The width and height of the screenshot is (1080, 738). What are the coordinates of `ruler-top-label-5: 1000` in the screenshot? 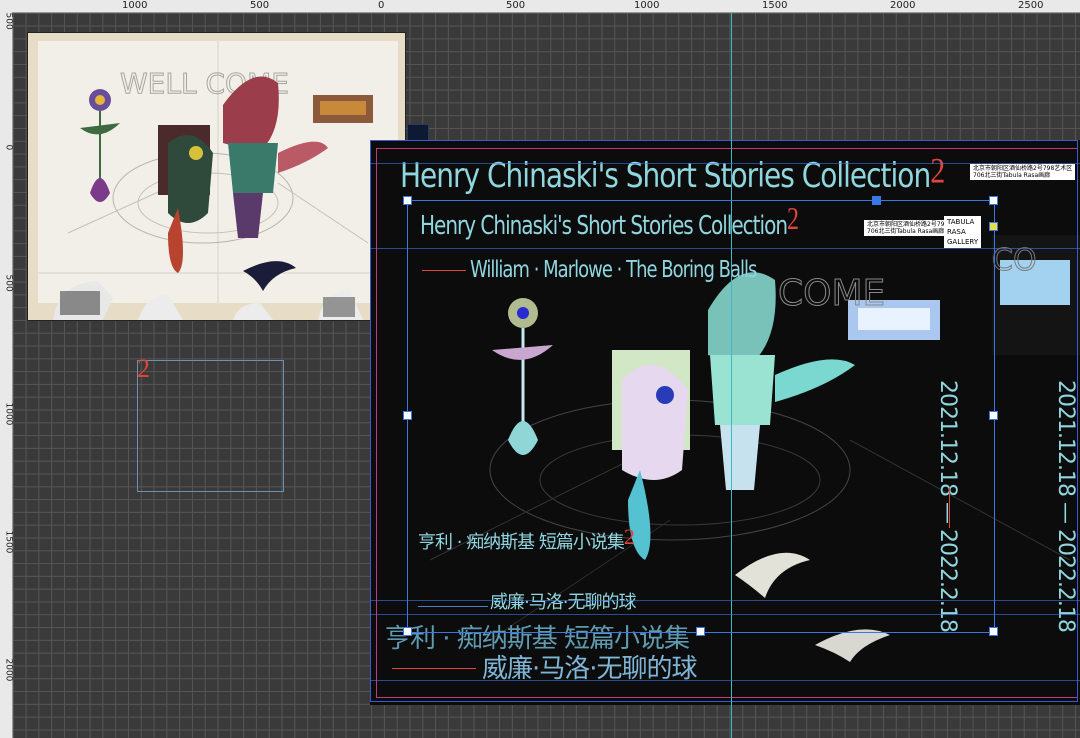 It's located at (647, 5).